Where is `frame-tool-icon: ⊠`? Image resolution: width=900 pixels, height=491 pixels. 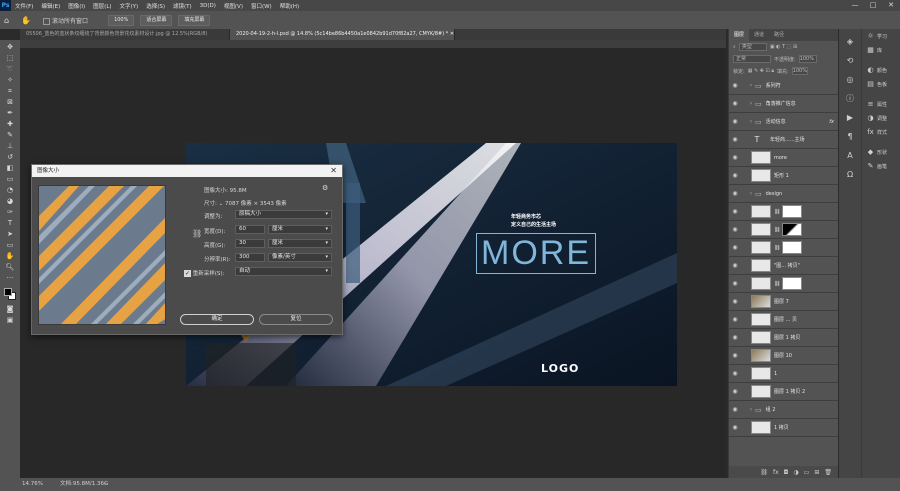 frame-tool-icon: ⊠ is located at coordinates (10, 102).